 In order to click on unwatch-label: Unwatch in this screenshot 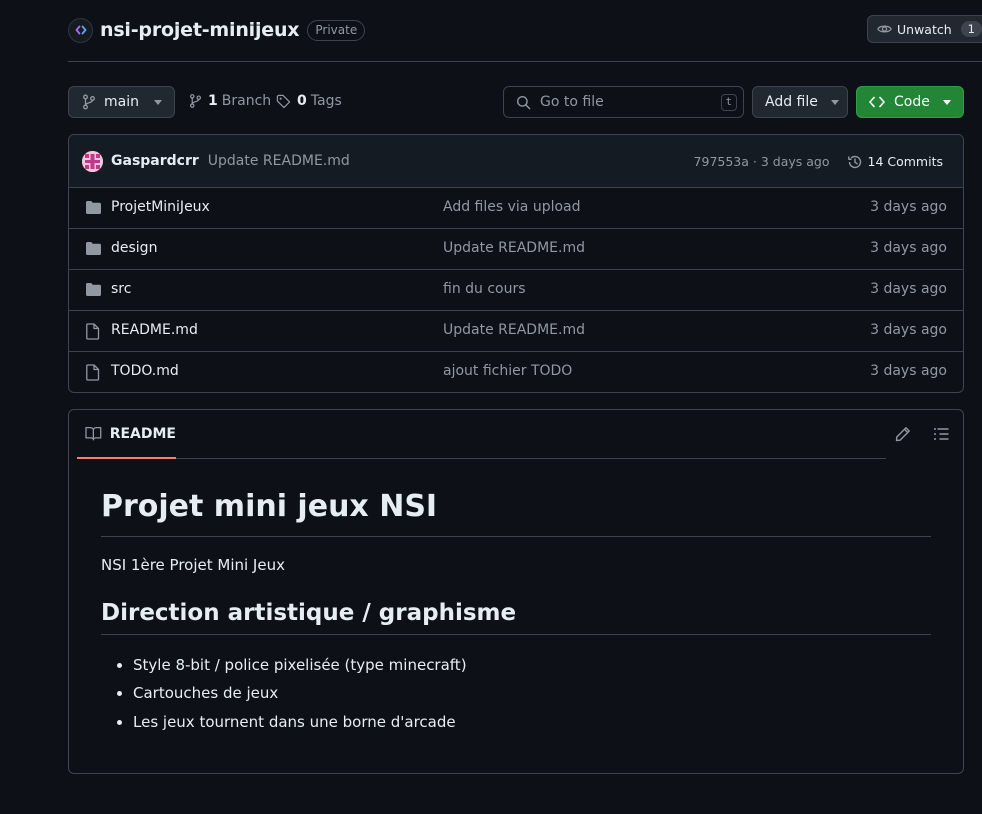, I will do `click(924, 29)`.